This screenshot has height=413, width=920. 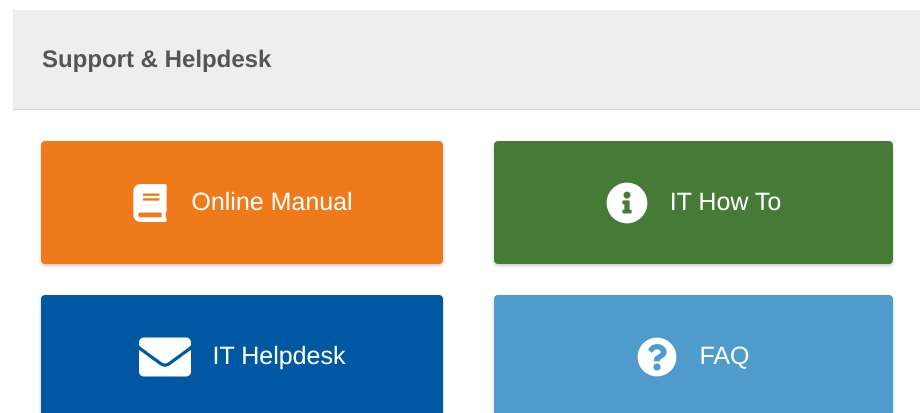 I want to click on book-icon, so click(x=150, y=203).